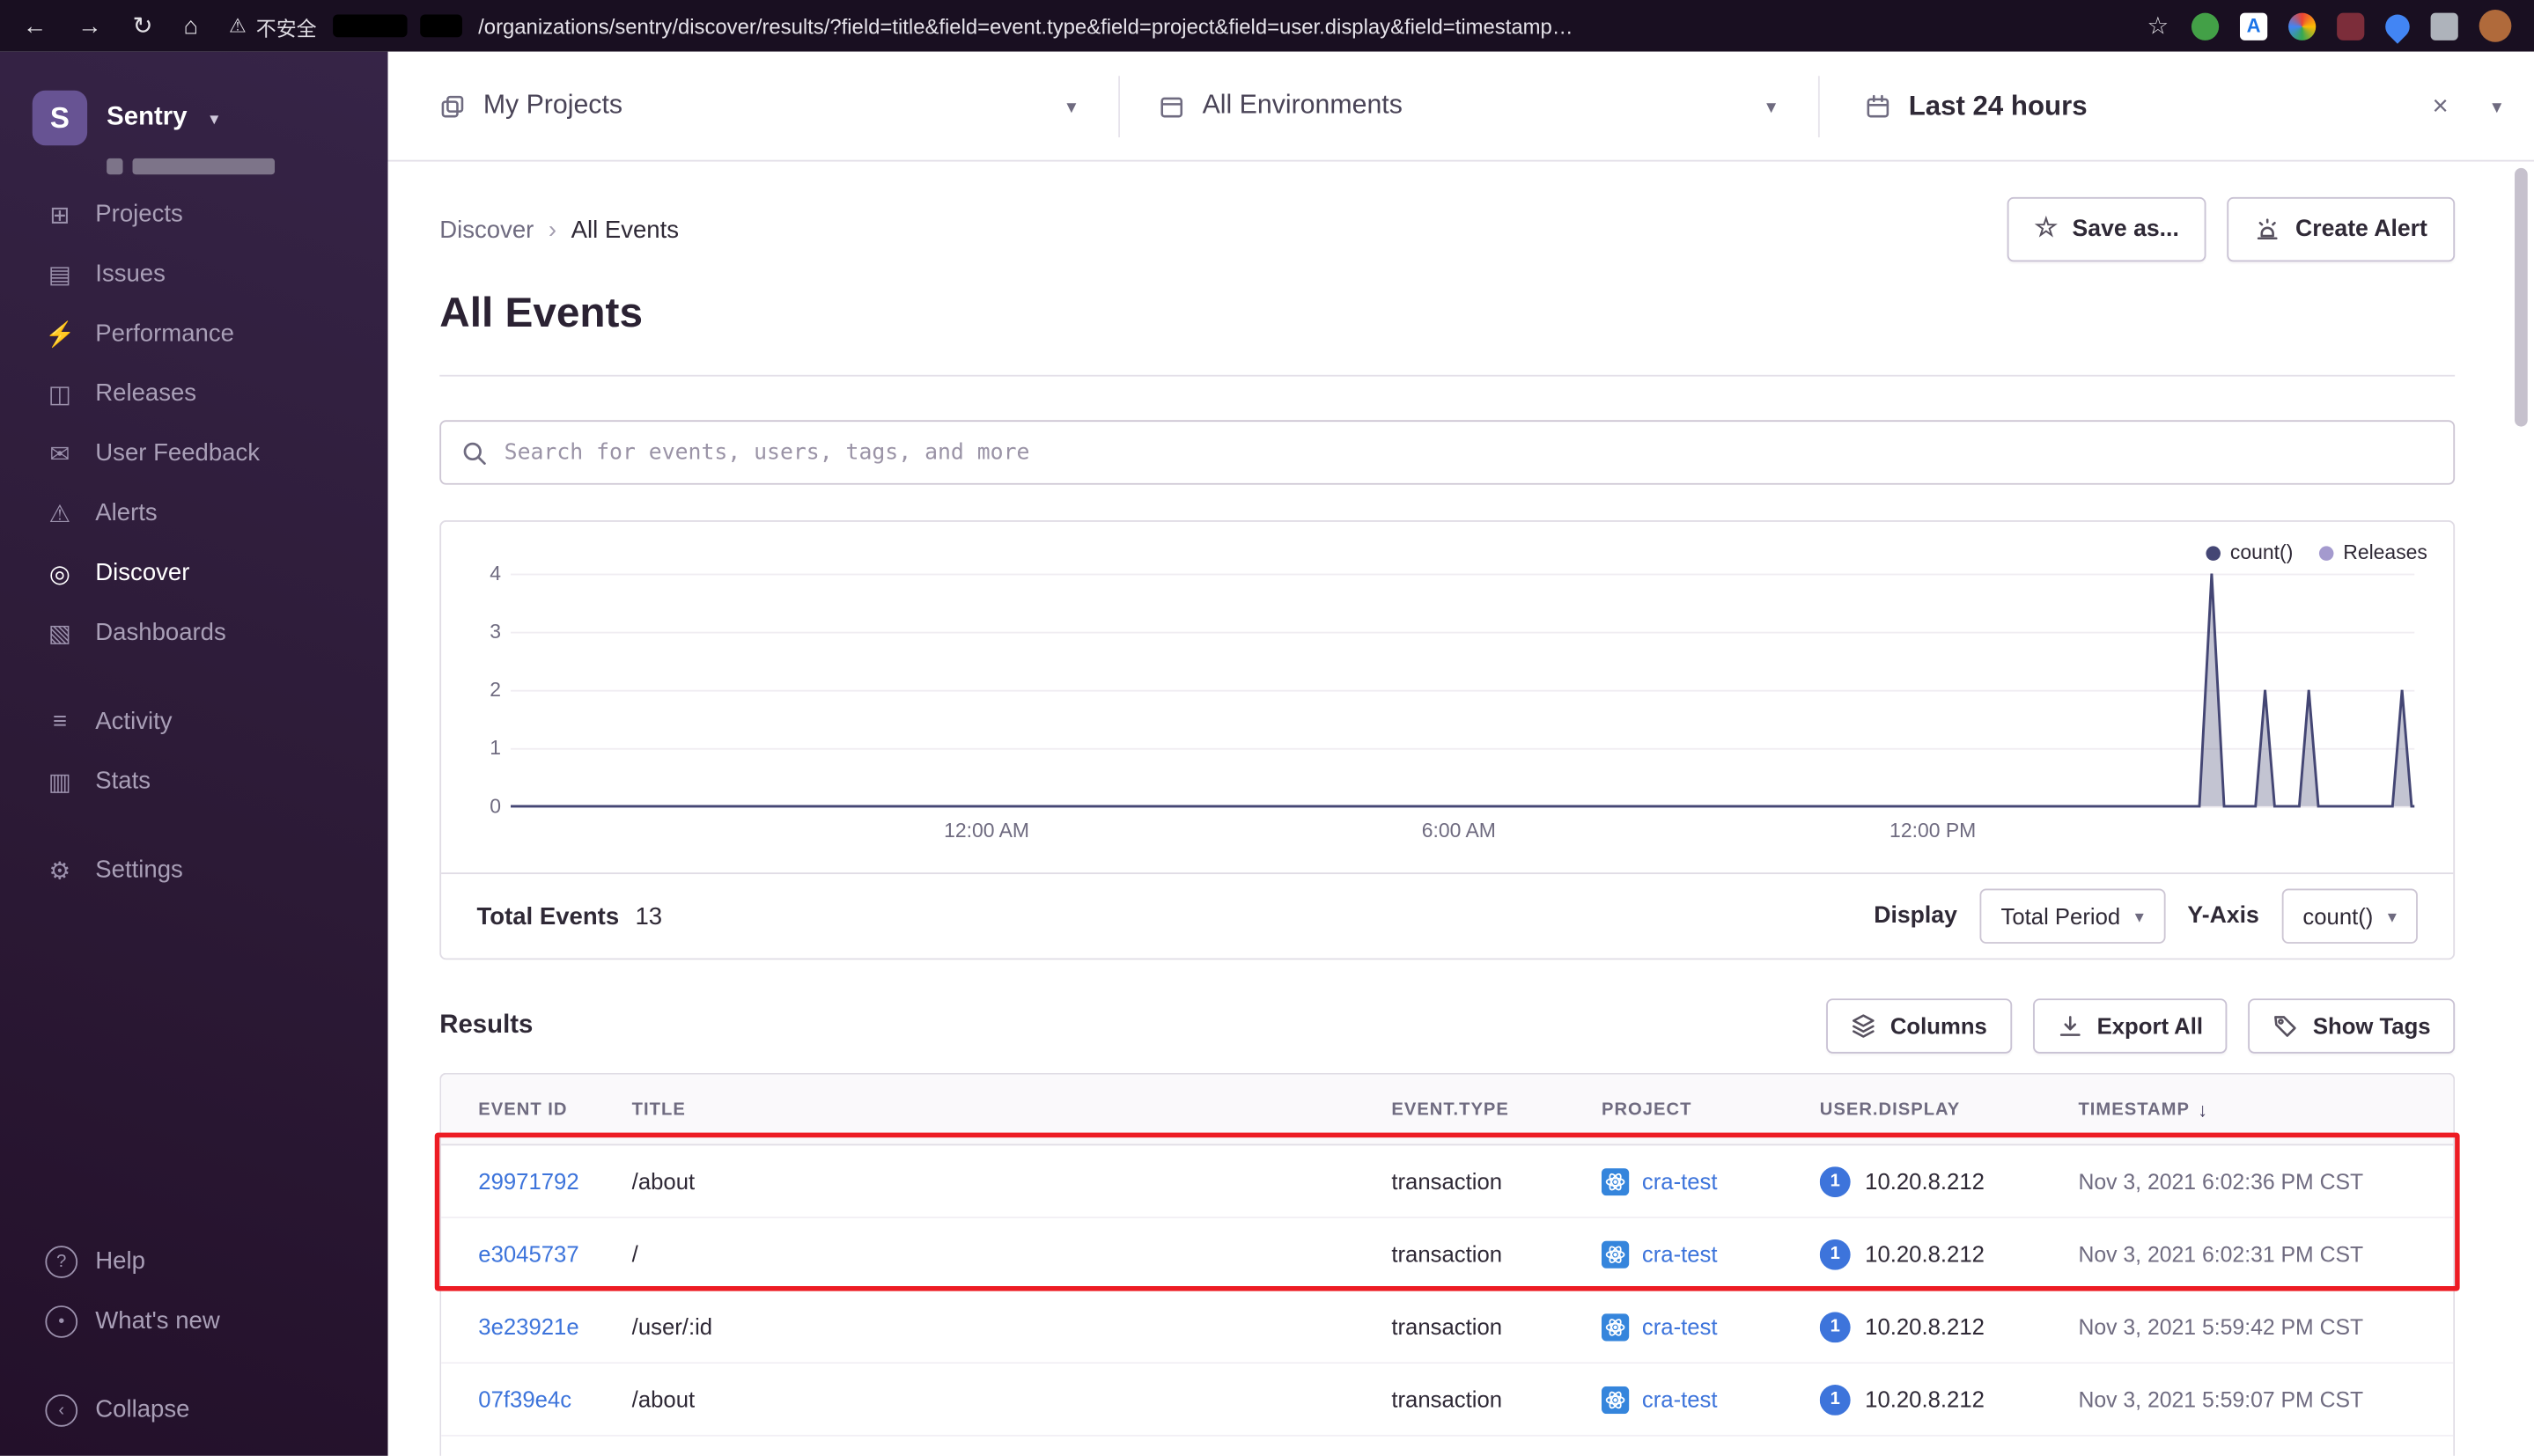 This screenshot has width=2534, height=1456. I want to click on legend-item: Releases, so click(2372, 552).